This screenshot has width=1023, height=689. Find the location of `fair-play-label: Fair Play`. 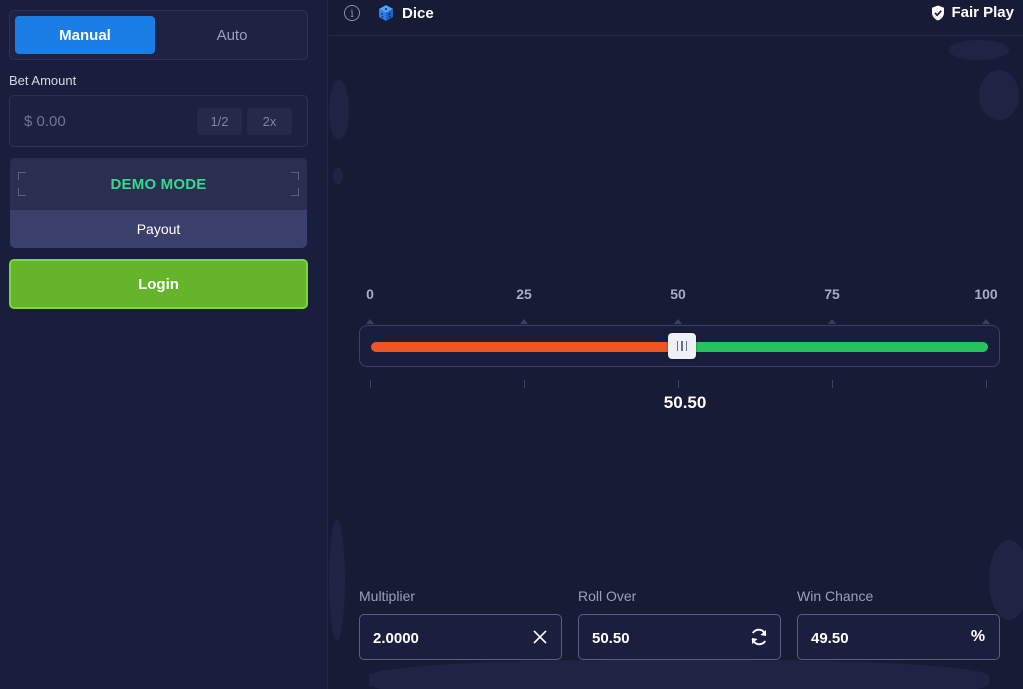

fair-play-label: Fair Play is located at coordinates (982, 12).